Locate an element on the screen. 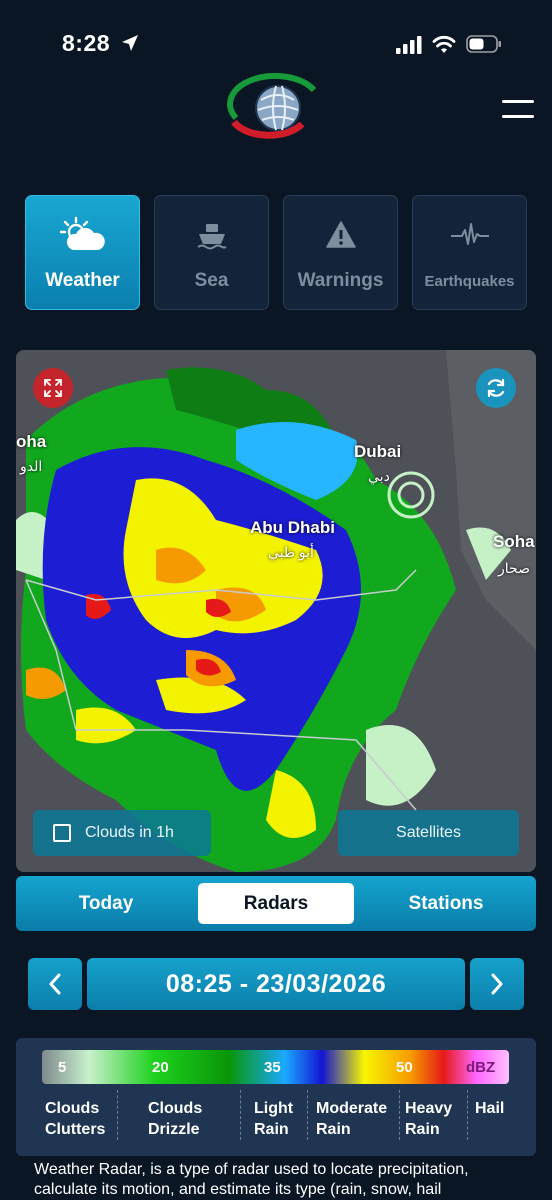 This screenshot has width=552, height=1200. tab-sea: Sea is located at coordinates (211, 252).